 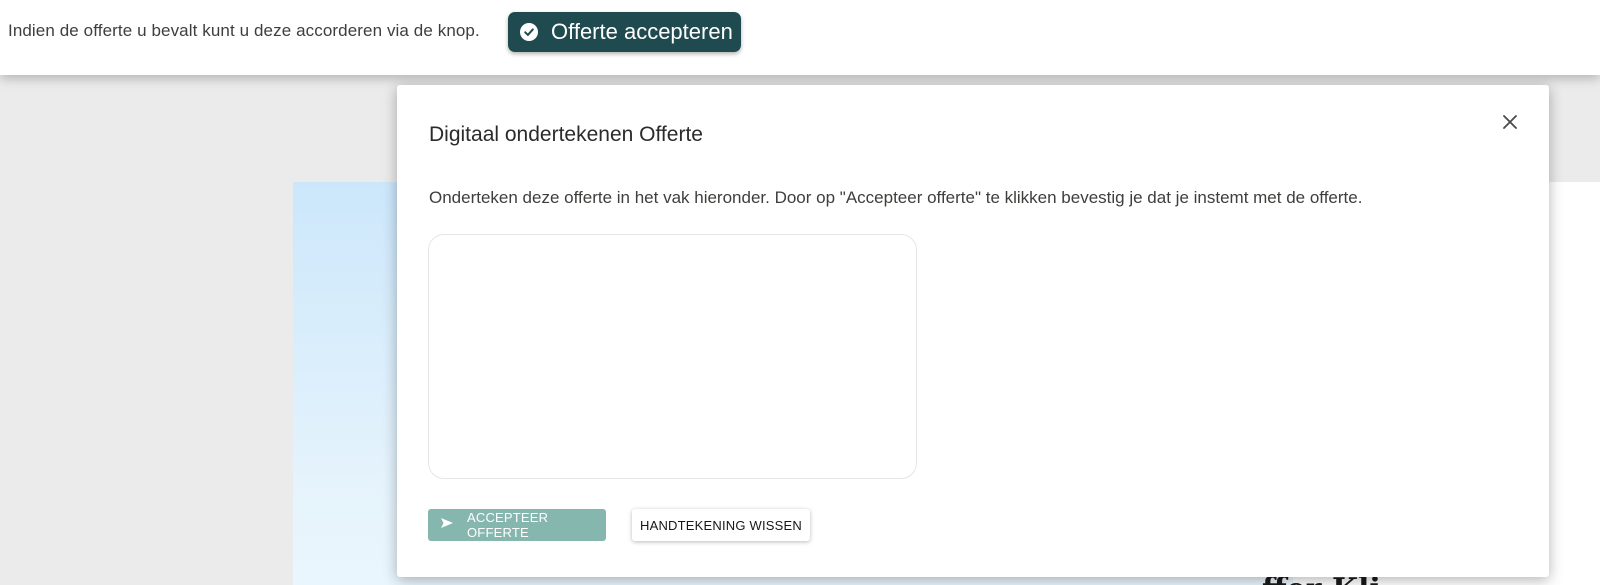 What do you see at coordinates (1510, 122) in the screenshot?
I see `close-icon` at bounding box center [1510, 122].